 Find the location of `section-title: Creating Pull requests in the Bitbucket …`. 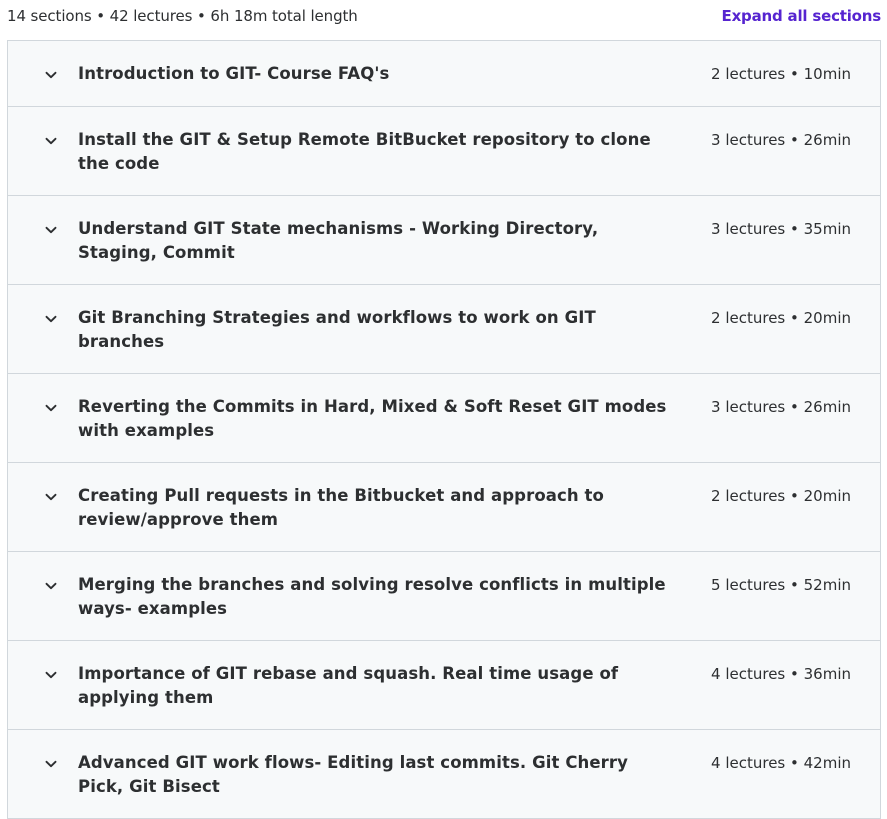

section-title: Creating Pull requests in the Bitbucket … is located at coordinates (341, 507).